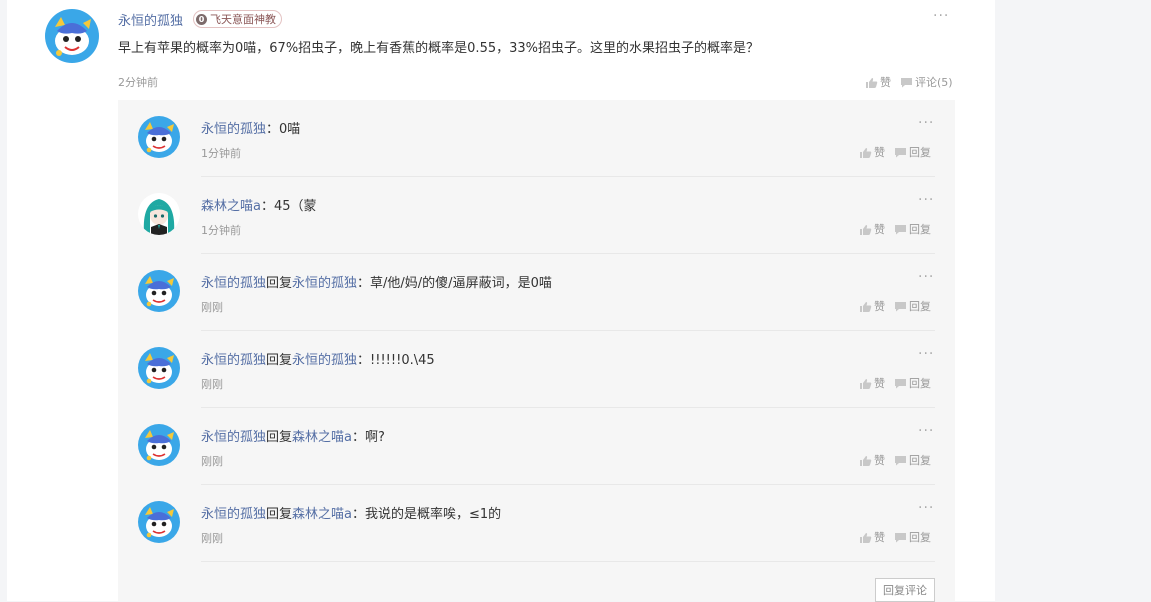 The height and width of the screenshot is (602, 1151). What do you see at coordinates (905, 590) in the screenshot?
I see `reply-comment-button: 回复评论` at bounding box center [905, 590].